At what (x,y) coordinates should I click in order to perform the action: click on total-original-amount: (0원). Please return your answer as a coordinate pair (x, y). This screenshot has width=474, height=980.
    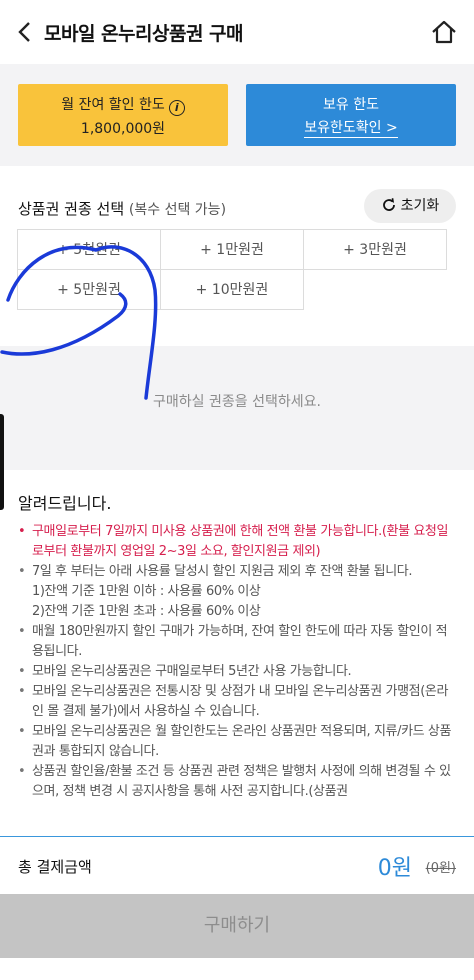
    Looking at the image, I should click on (440, 868).